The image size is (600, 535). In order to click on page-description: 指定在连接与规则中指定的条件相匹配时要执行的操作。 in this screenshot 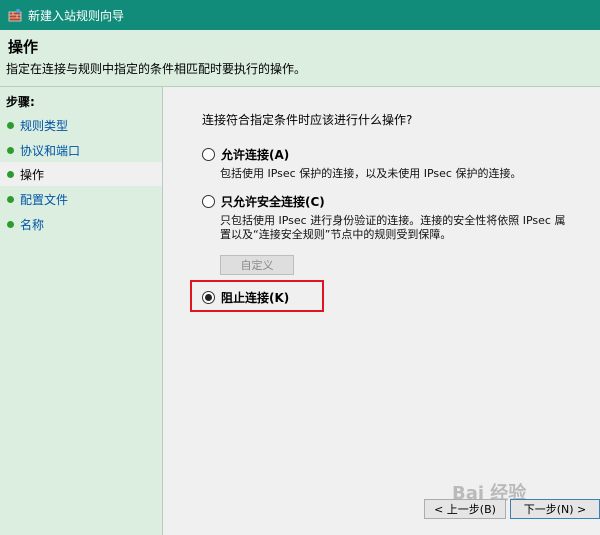, I will do `click(156, 69)`.